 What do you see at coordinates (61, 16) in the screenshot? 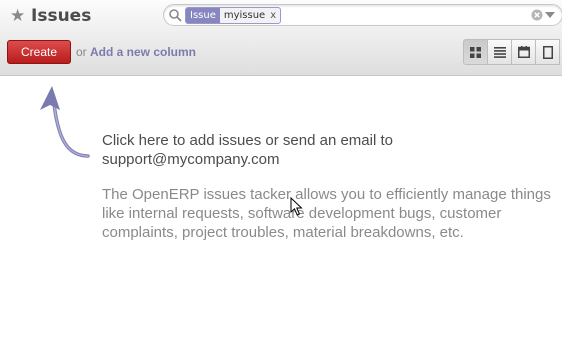
I see `page-title: Issues` at bounding box center [61, 16].